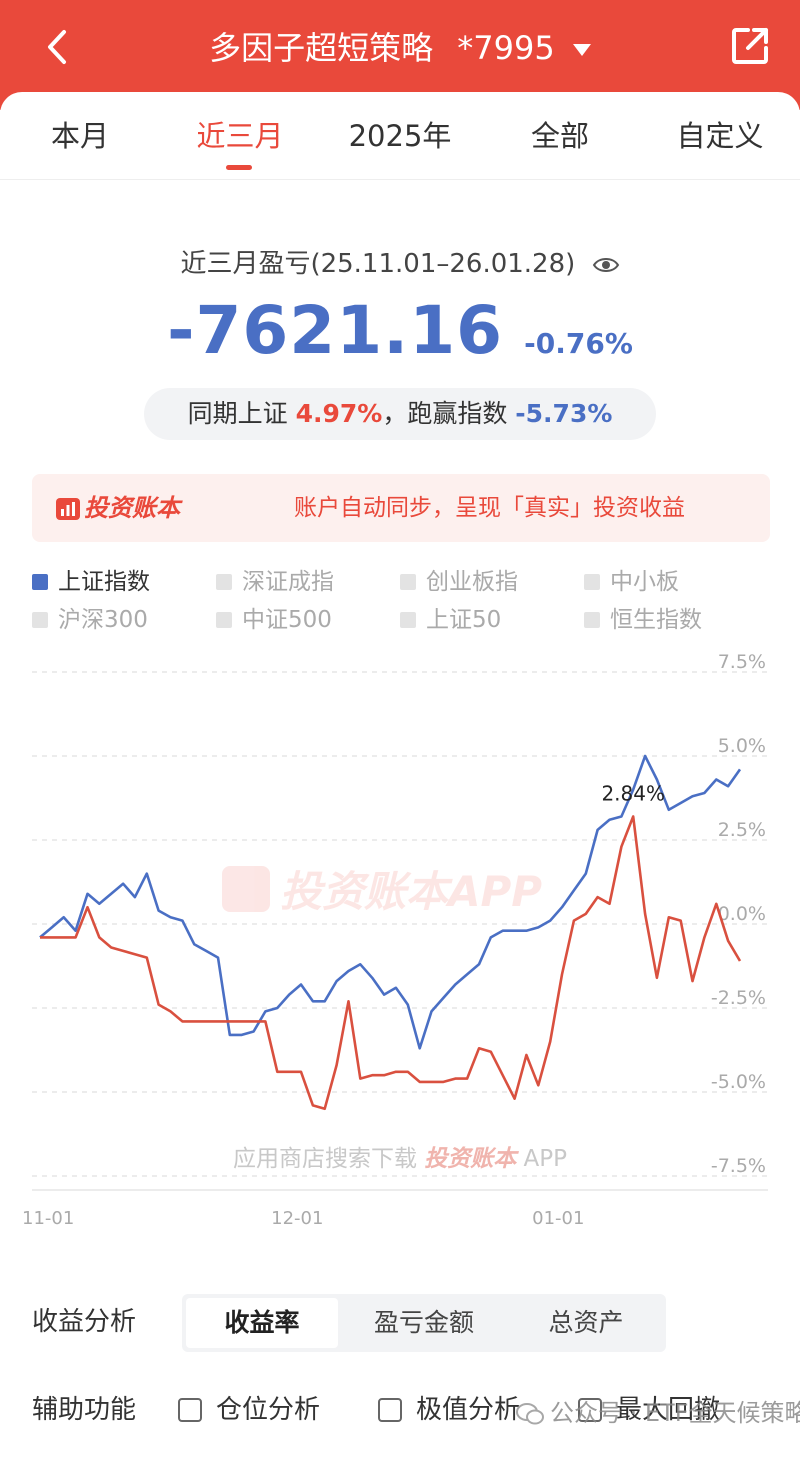 The height and width of the screenshot is (1464, 800). I want to click on seg-total-assets: 总资产, so click(586, 1323).